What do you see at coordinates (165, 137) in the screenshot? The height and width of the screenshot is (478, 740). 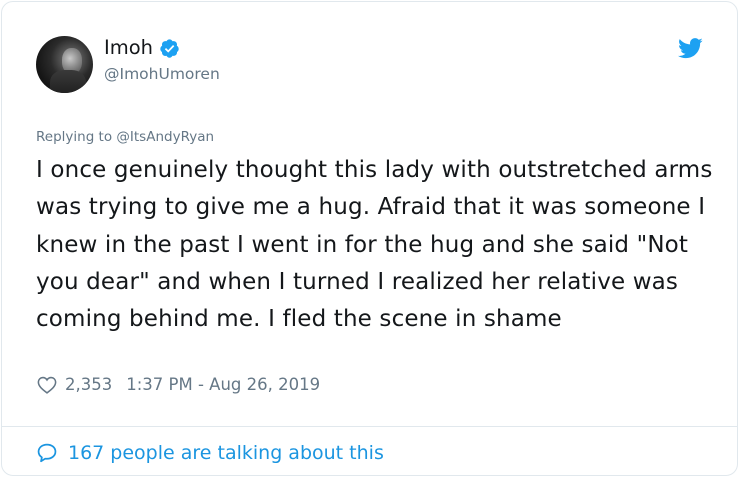 I see `replying-to-handle-link: @ItsAndyRyan` at bounding box center [165, 137].